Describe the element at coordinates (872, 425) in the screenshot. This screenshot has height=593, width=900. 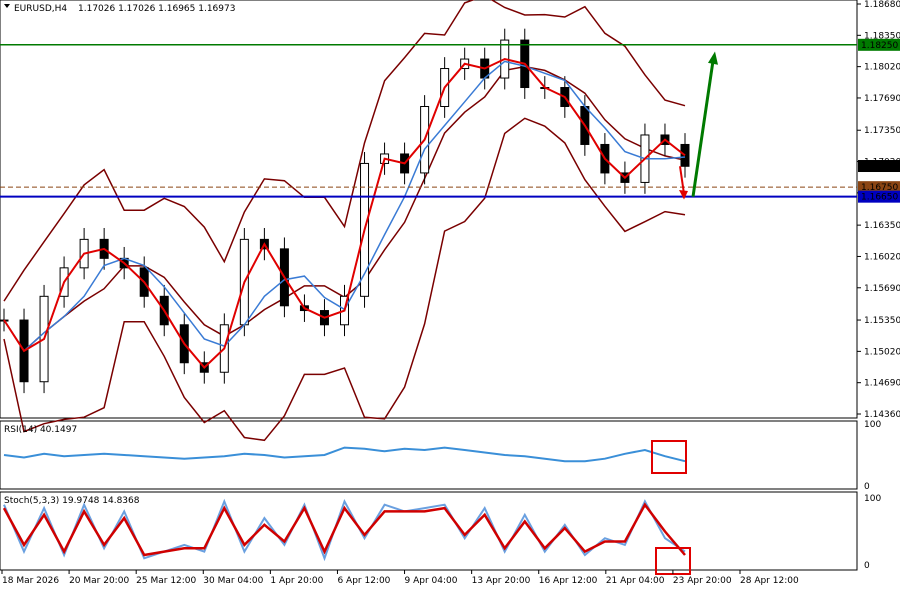
I see `rsi-tick-label: 100` at that location.